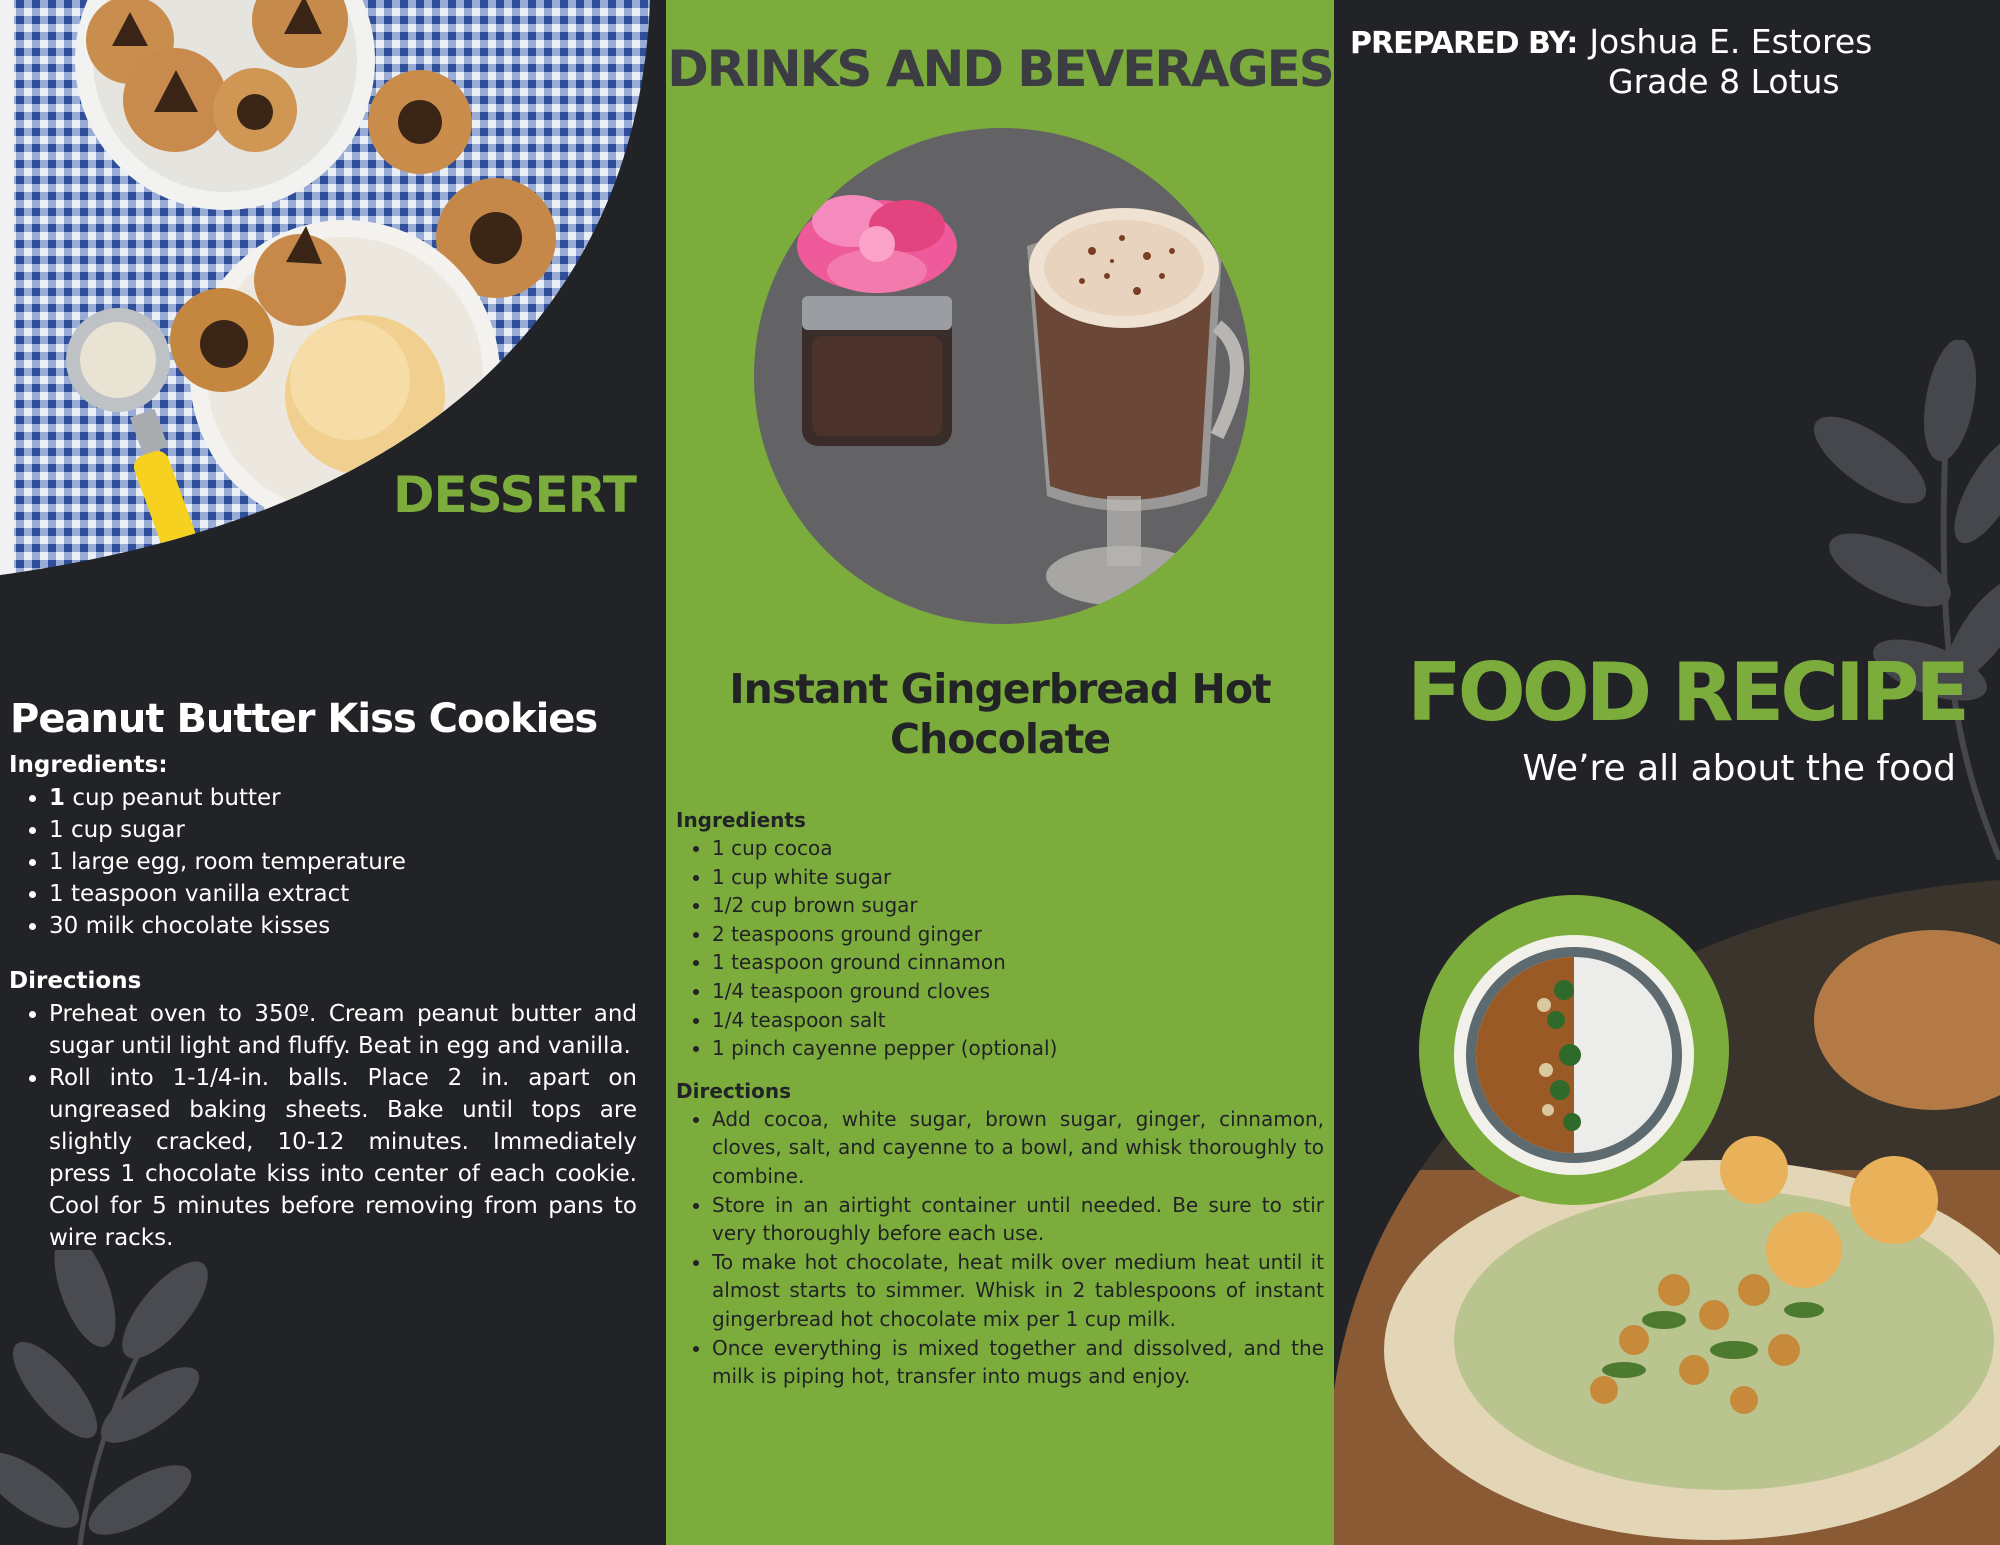  What do you see at coordinates (1688, 692) in the screenshot?
I see `brochure-title: FOOD RECIPE` at bounding box center [1688, 692].